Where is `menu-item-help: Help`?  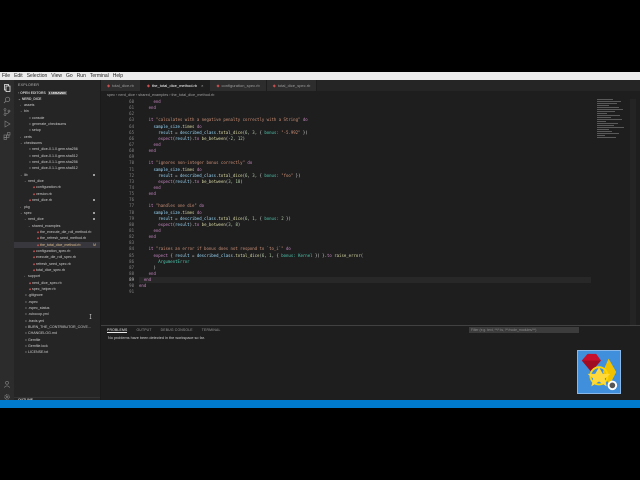
menu-item-help: Help is located at coordinates (118, 76).